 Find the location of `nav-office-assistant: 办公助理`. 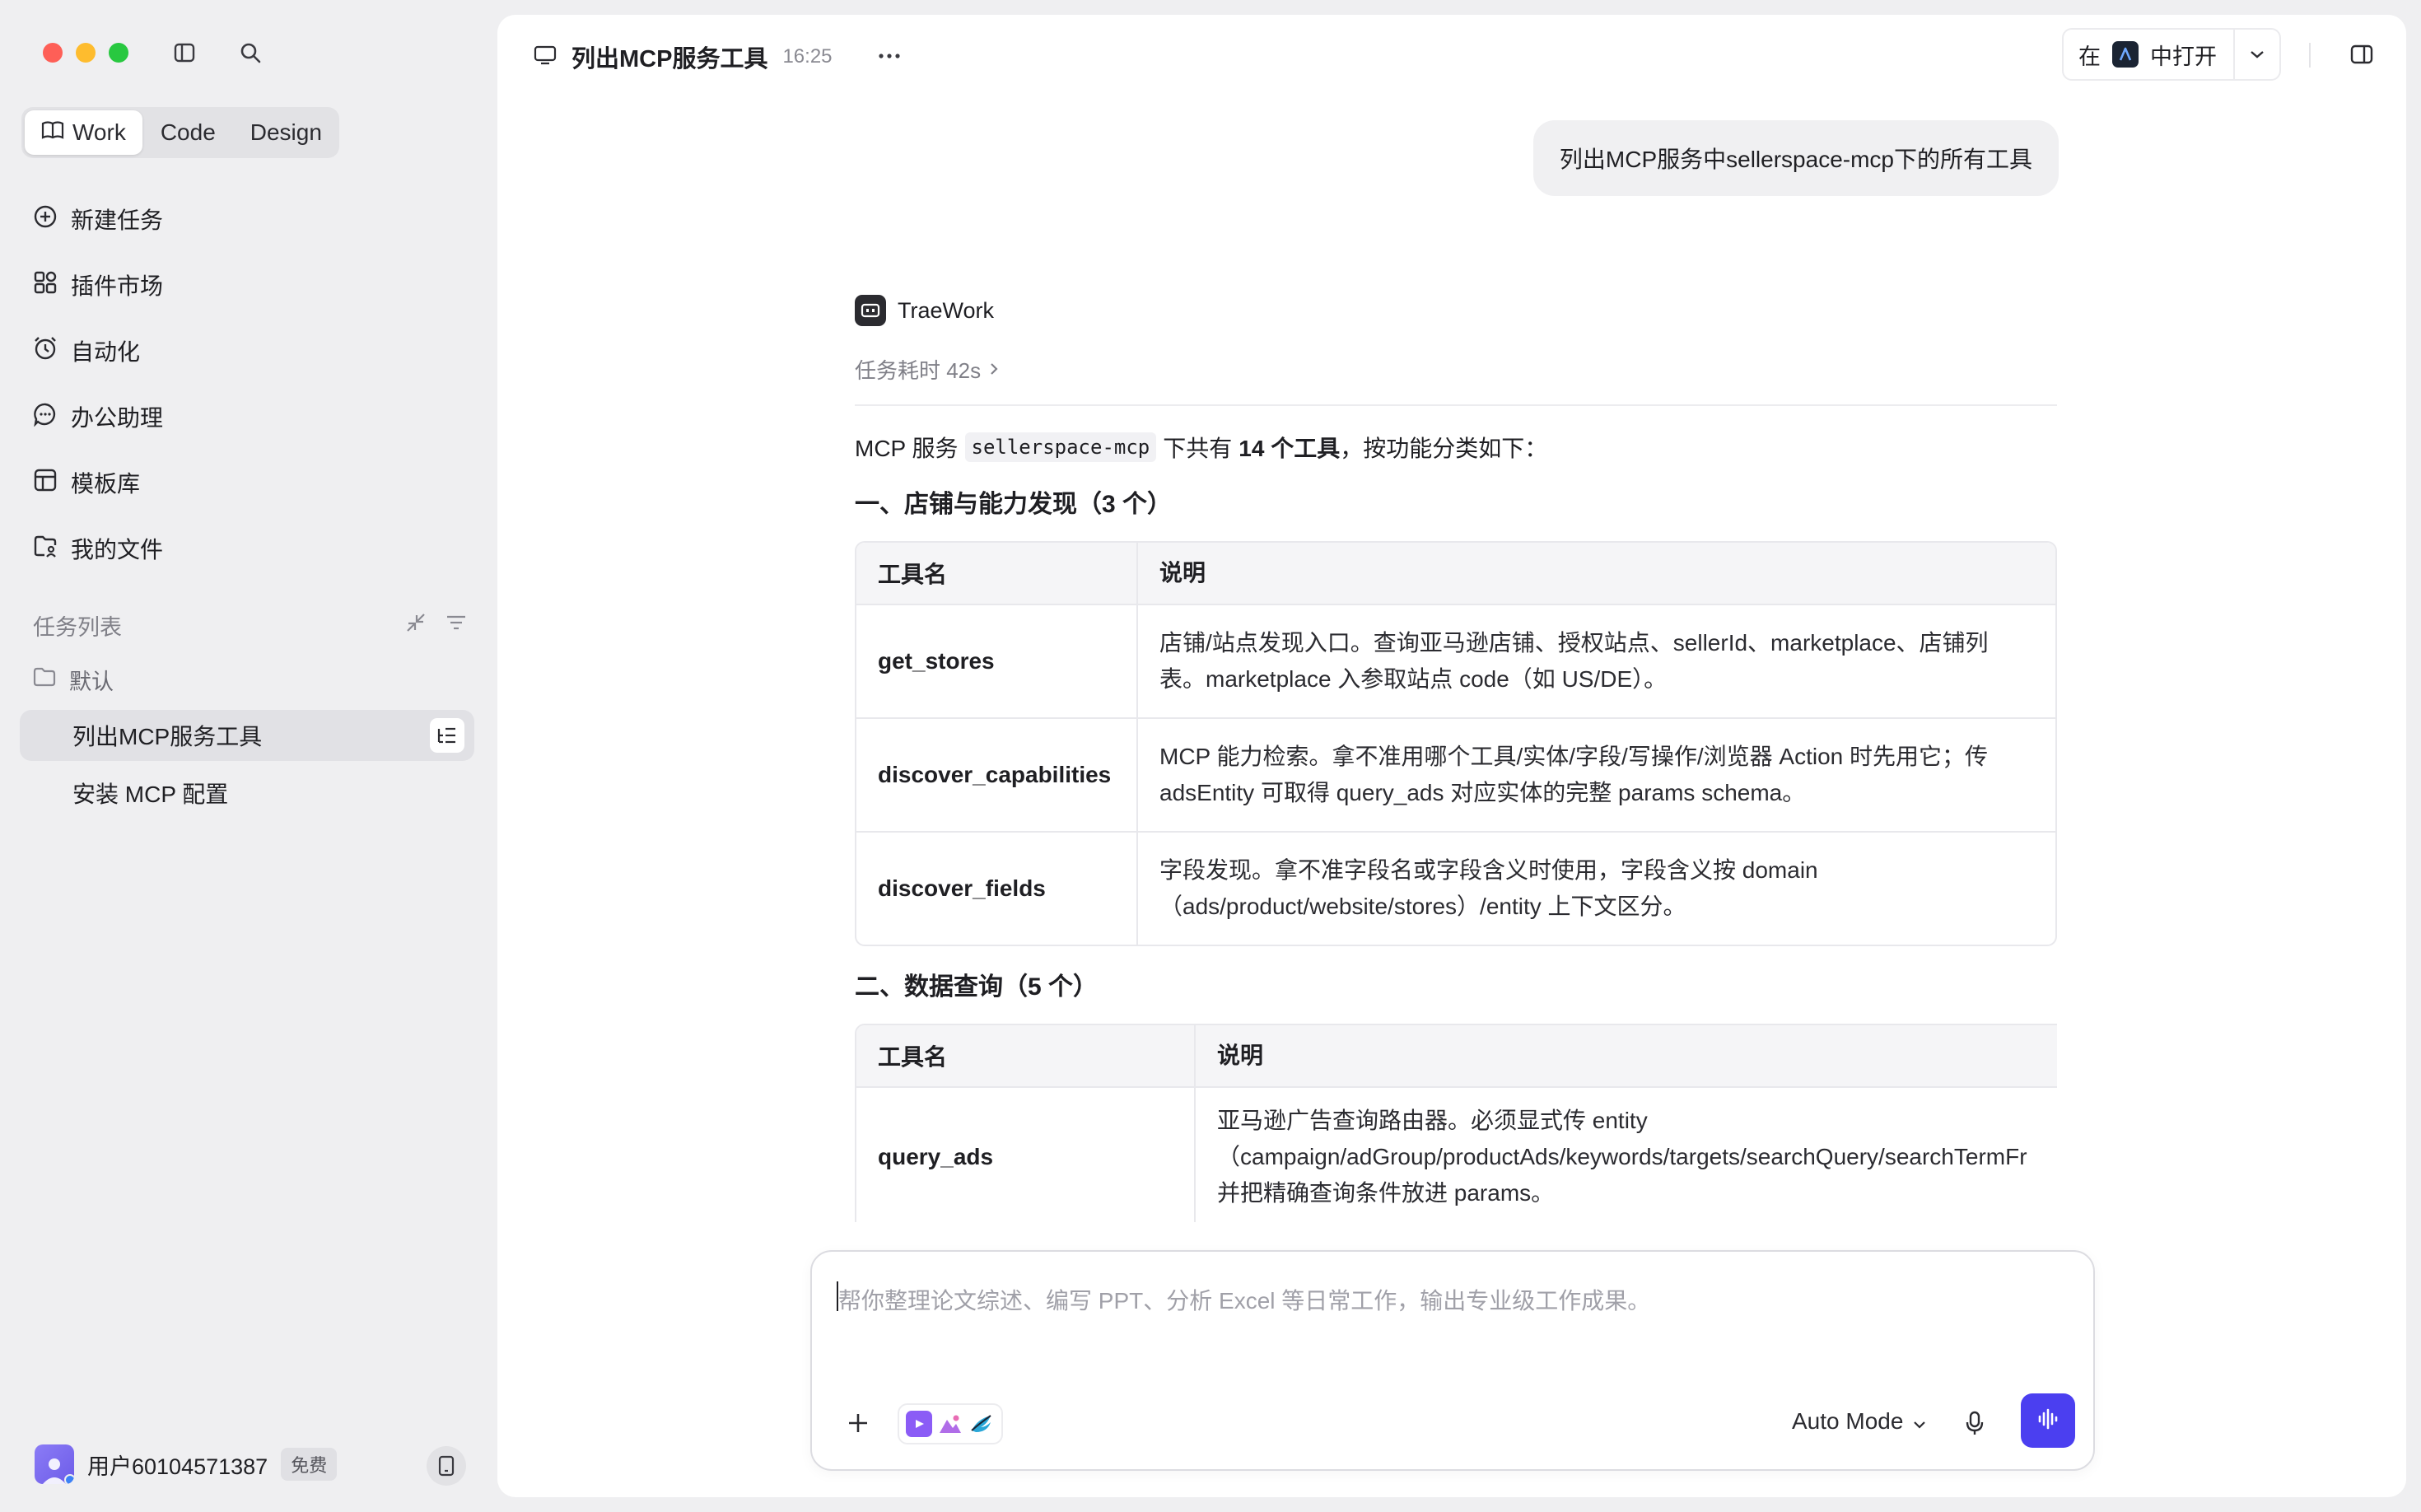

nav-office-assistant: 办公助理 is located at coordinates (252, 417).